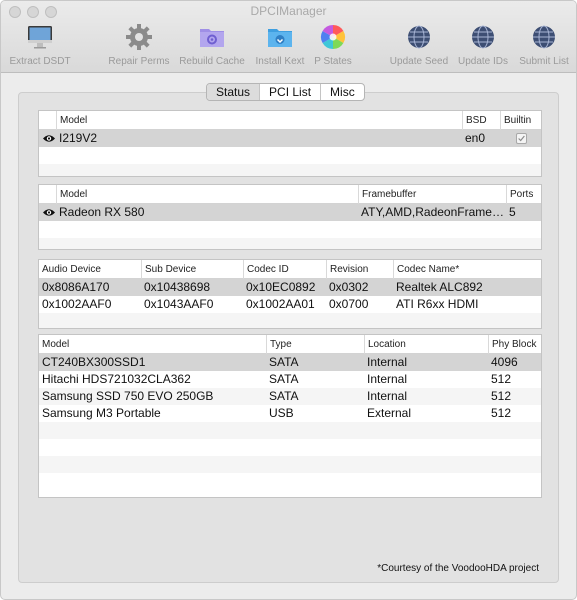 The width and height of the screenshot is (577, 600). Describe the element at coordinates (177, 287) in the screenshot. I see `sub-device-cell: 0x10438698` at that location.